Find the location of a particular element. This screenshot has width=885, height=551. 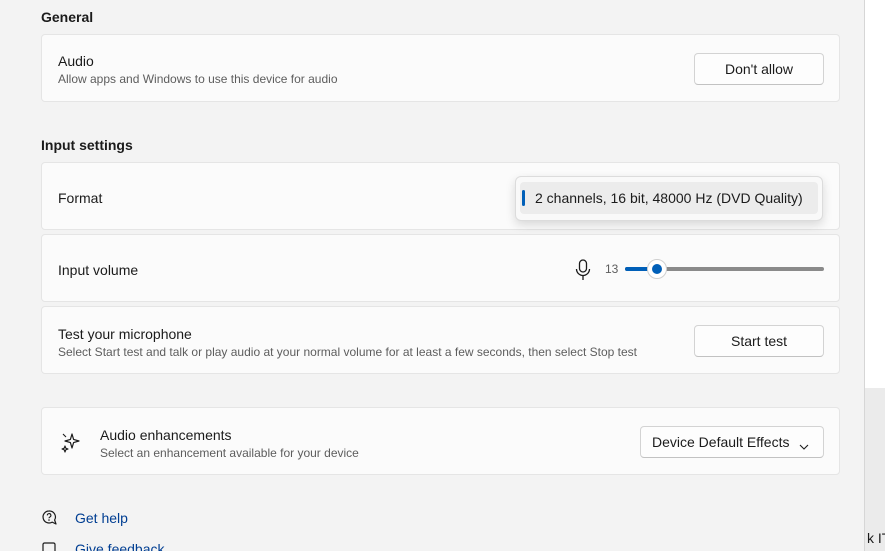

give-feedback-label: Give feedback is located at coordinates (120, 546).